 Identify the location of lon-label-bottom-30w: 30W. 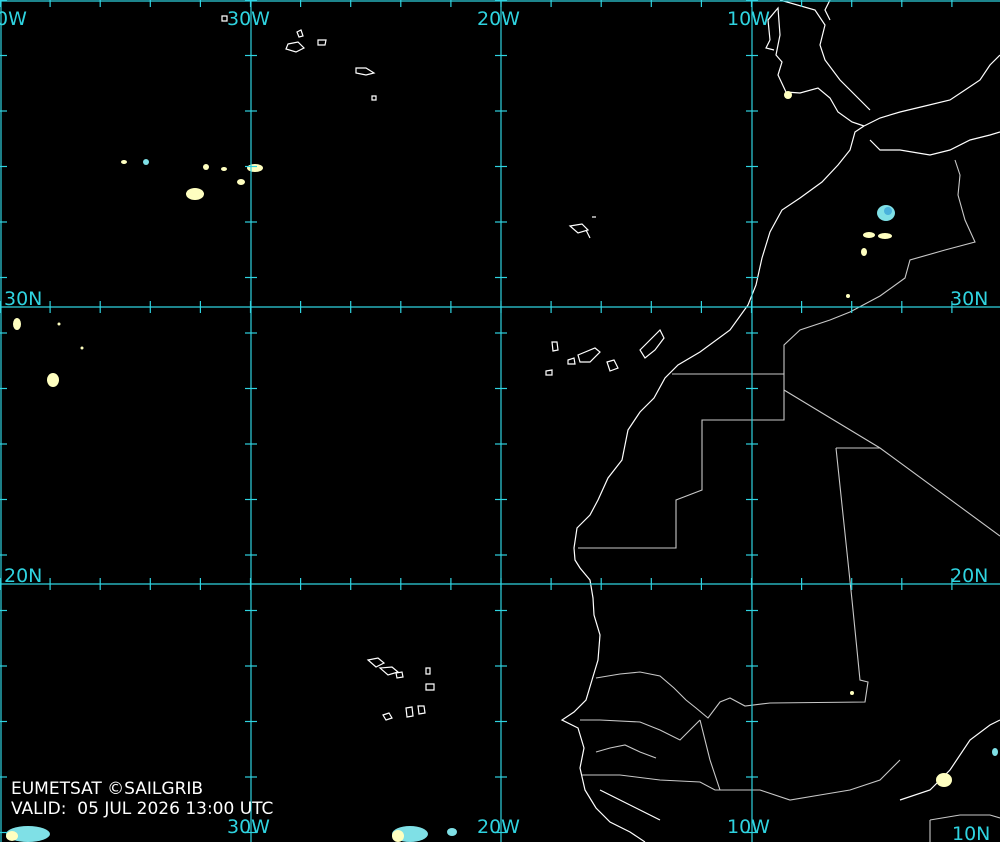
(248, 827).